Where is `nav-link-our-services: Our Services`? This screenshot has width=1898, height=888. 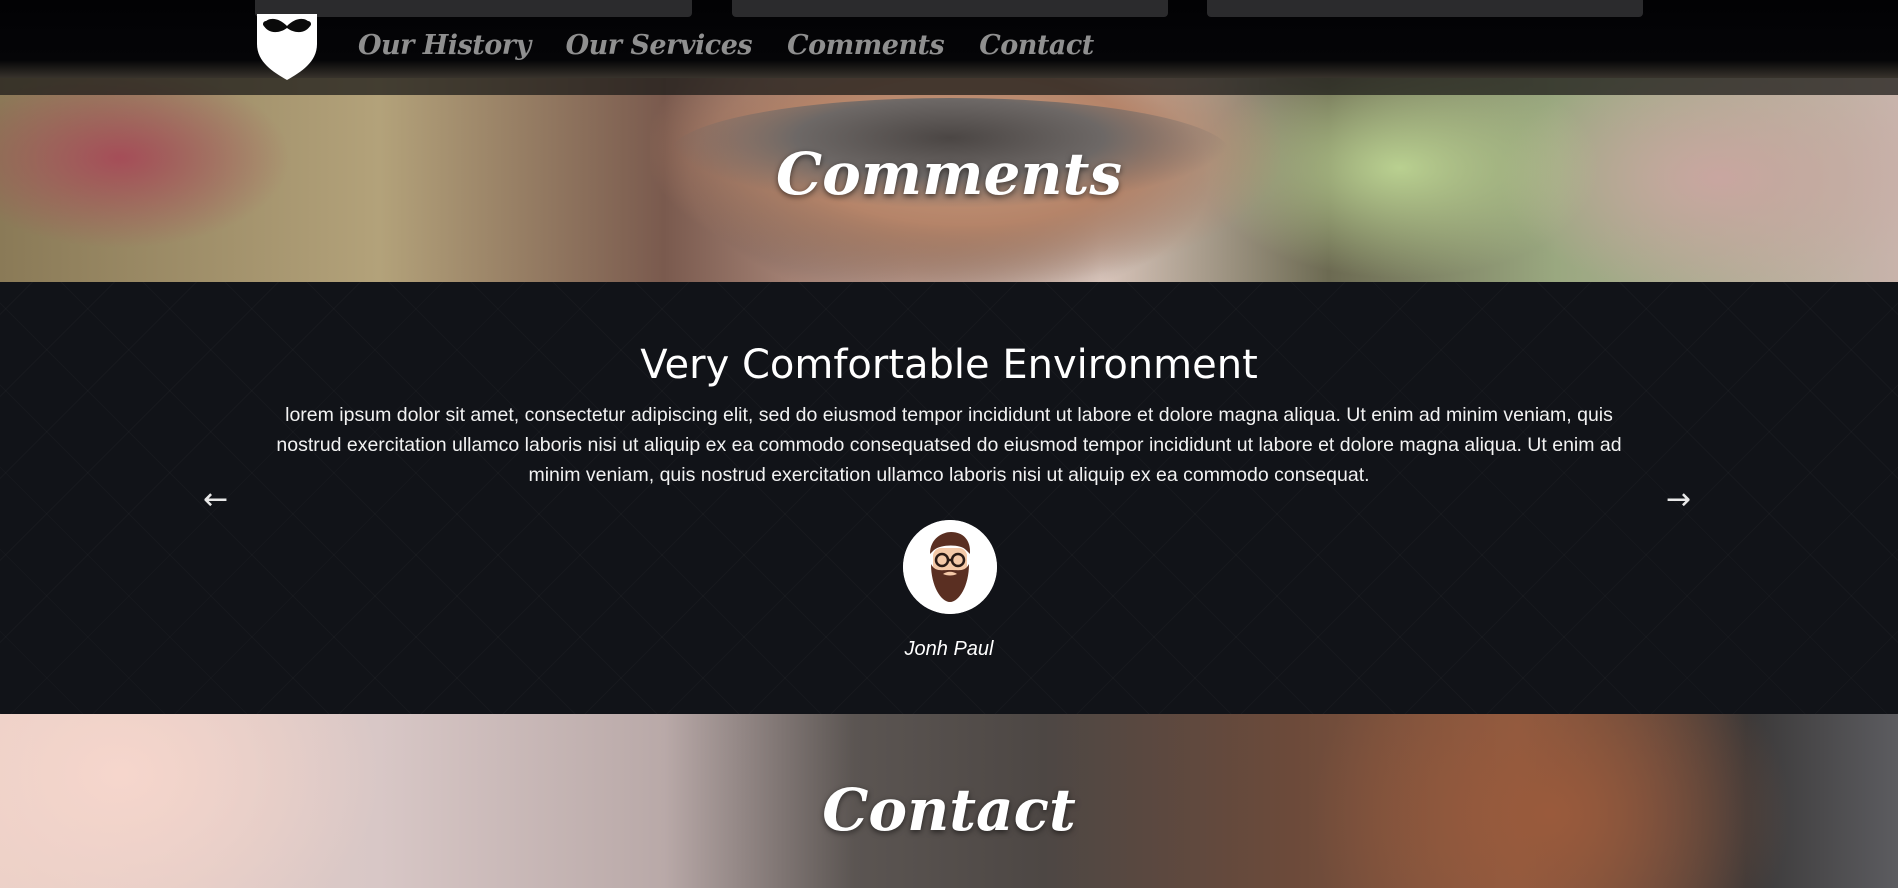
nav-link-our-services: Our Services is located at coordinates (659, 45).